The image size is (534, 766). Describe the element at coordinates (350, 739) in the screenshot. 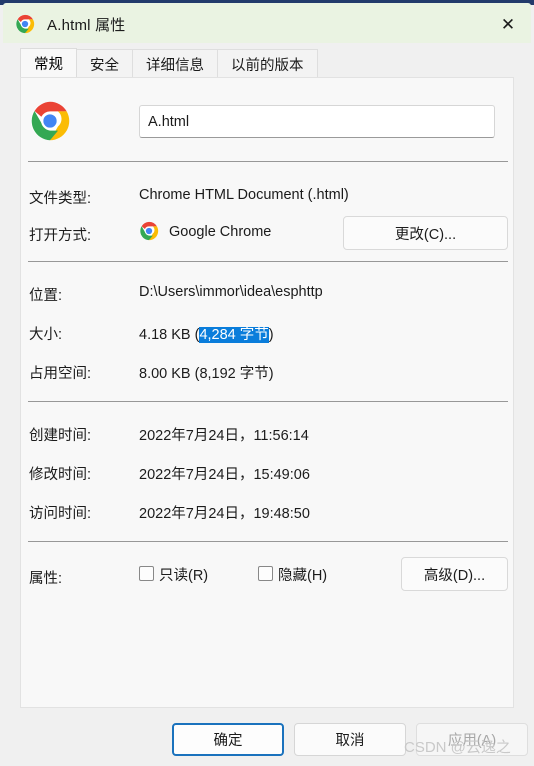

I see `cancel-button: 取消` at that location.